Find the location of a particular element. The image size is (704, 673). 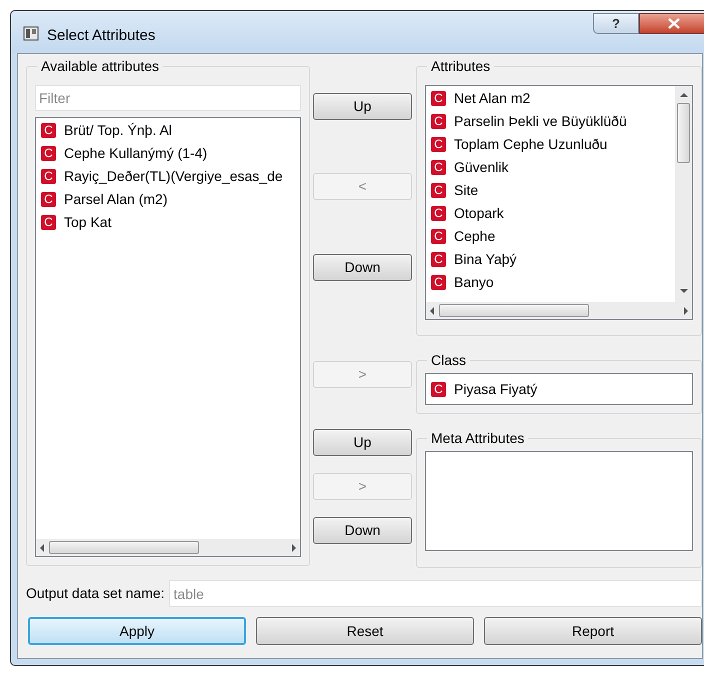

close-icon is located at coordinates (674, 23).